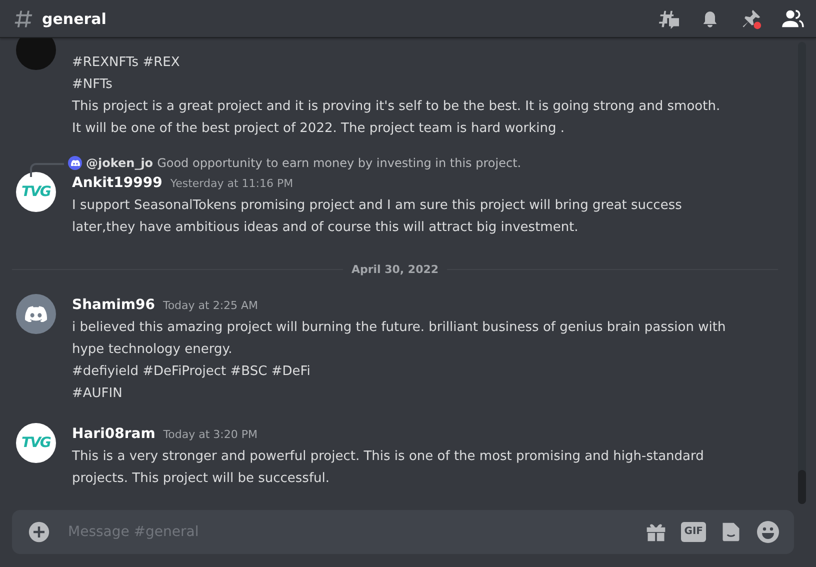 The image size is (816, 567). I want to click on reply-preview: Good opportunity to earn money by investing in this project., so click(339, 163).